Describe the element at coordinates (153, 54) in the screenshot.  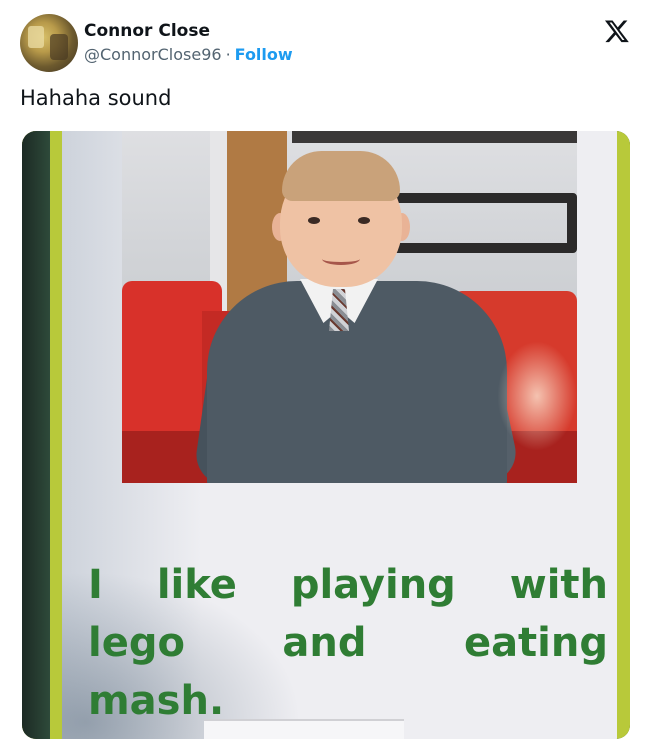
I see `author-handle: @ConnorClose96` at that location.